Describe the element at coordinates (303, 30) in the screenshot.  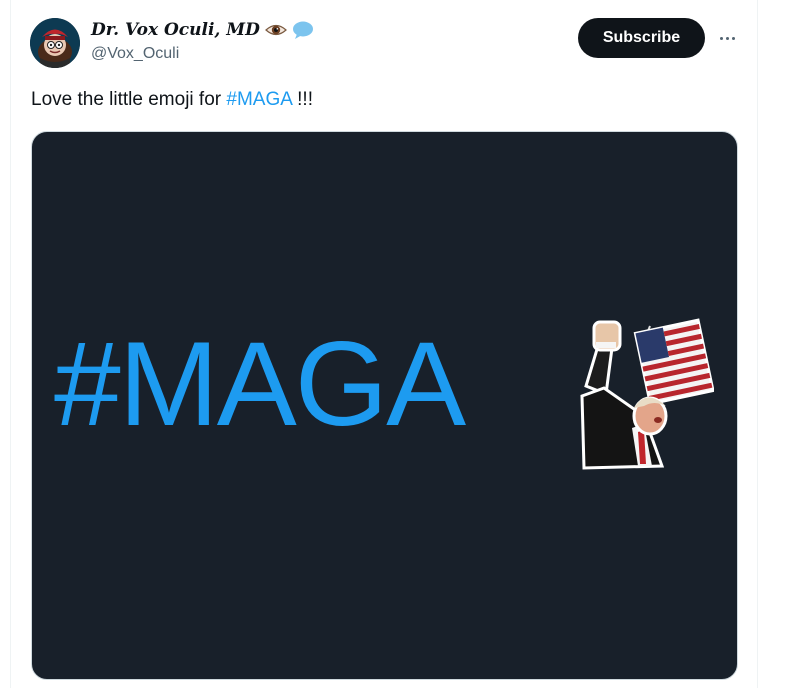
I see `speech-bubble-icon` at that location.